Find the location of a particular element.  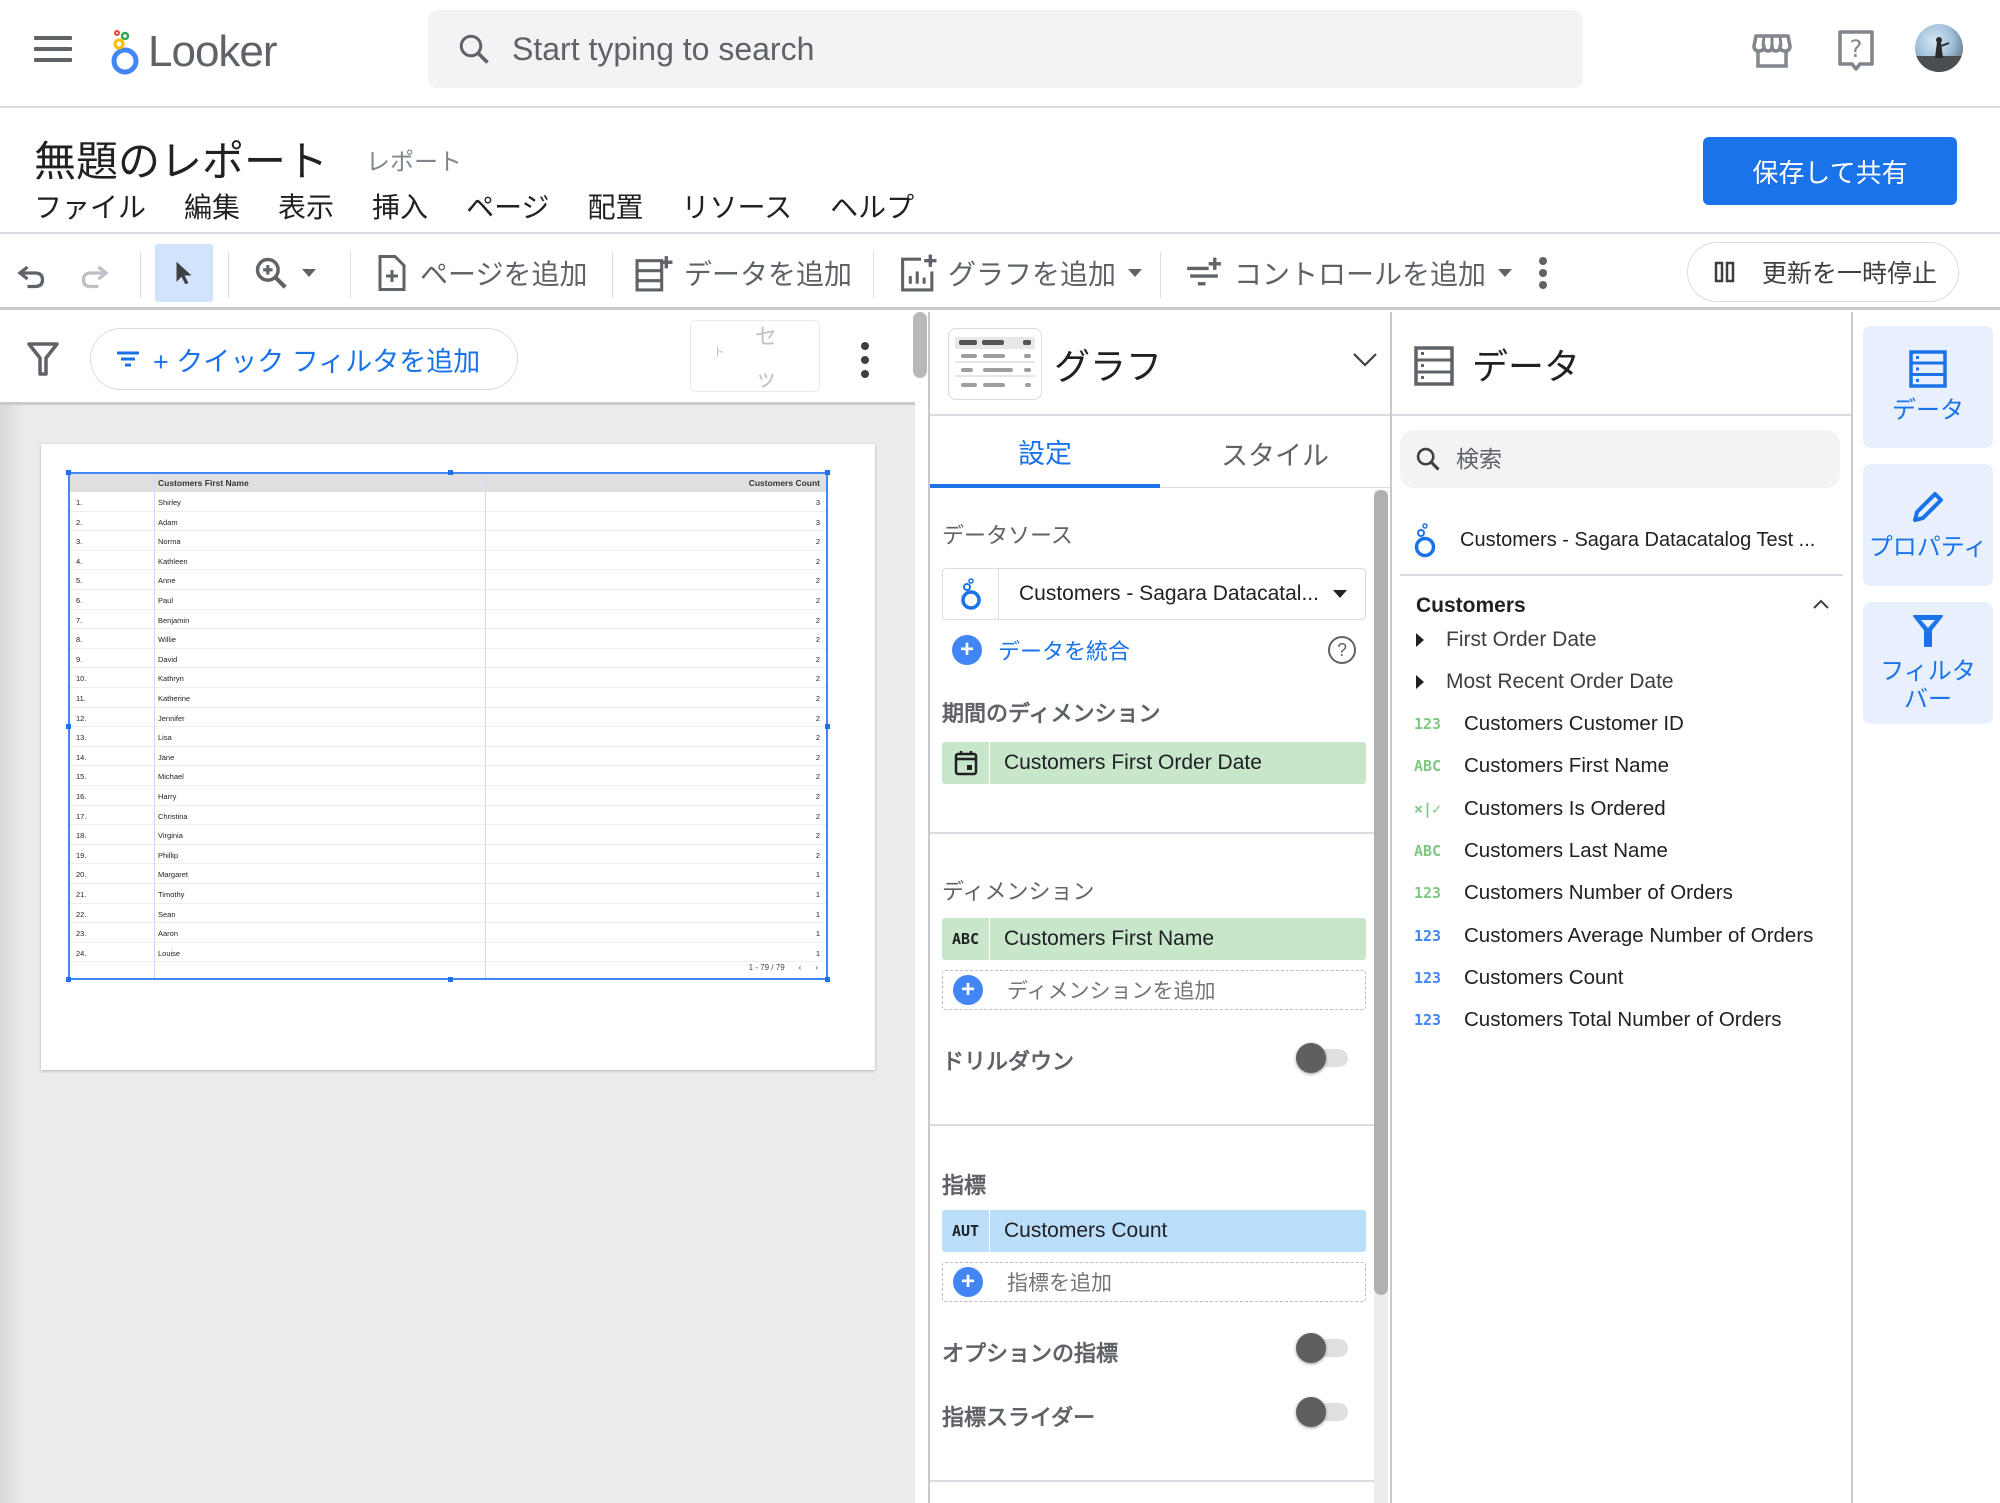

table-row: 11. Katherine 2 is located at coordinates (448, 698).